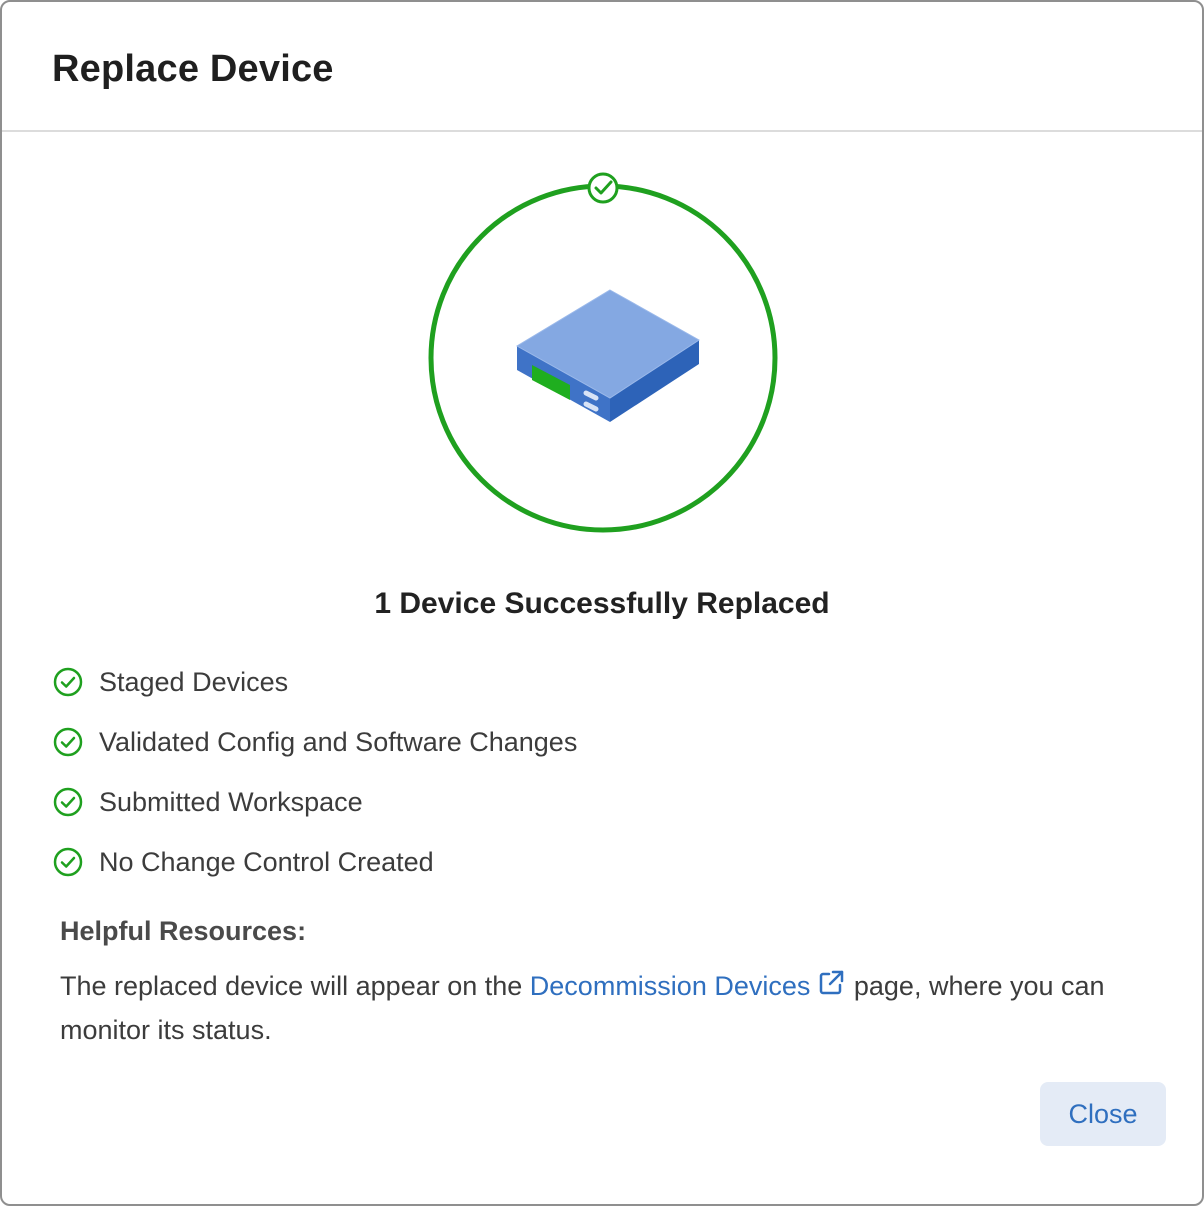 This screenshot has height=1206, width=1204. I want to click on ring-check-icon, so click(603, 188).